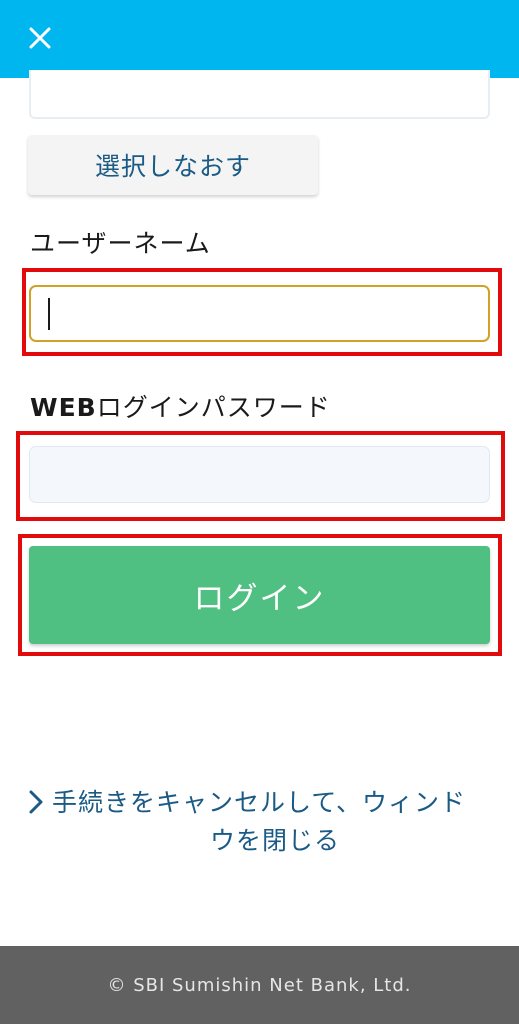 The width and height of the screenshot is (519, 1024). What do you see at coordinates (259, 94) in the screenshot?
I see `previous-select-field` at bounding box center [259, 94].